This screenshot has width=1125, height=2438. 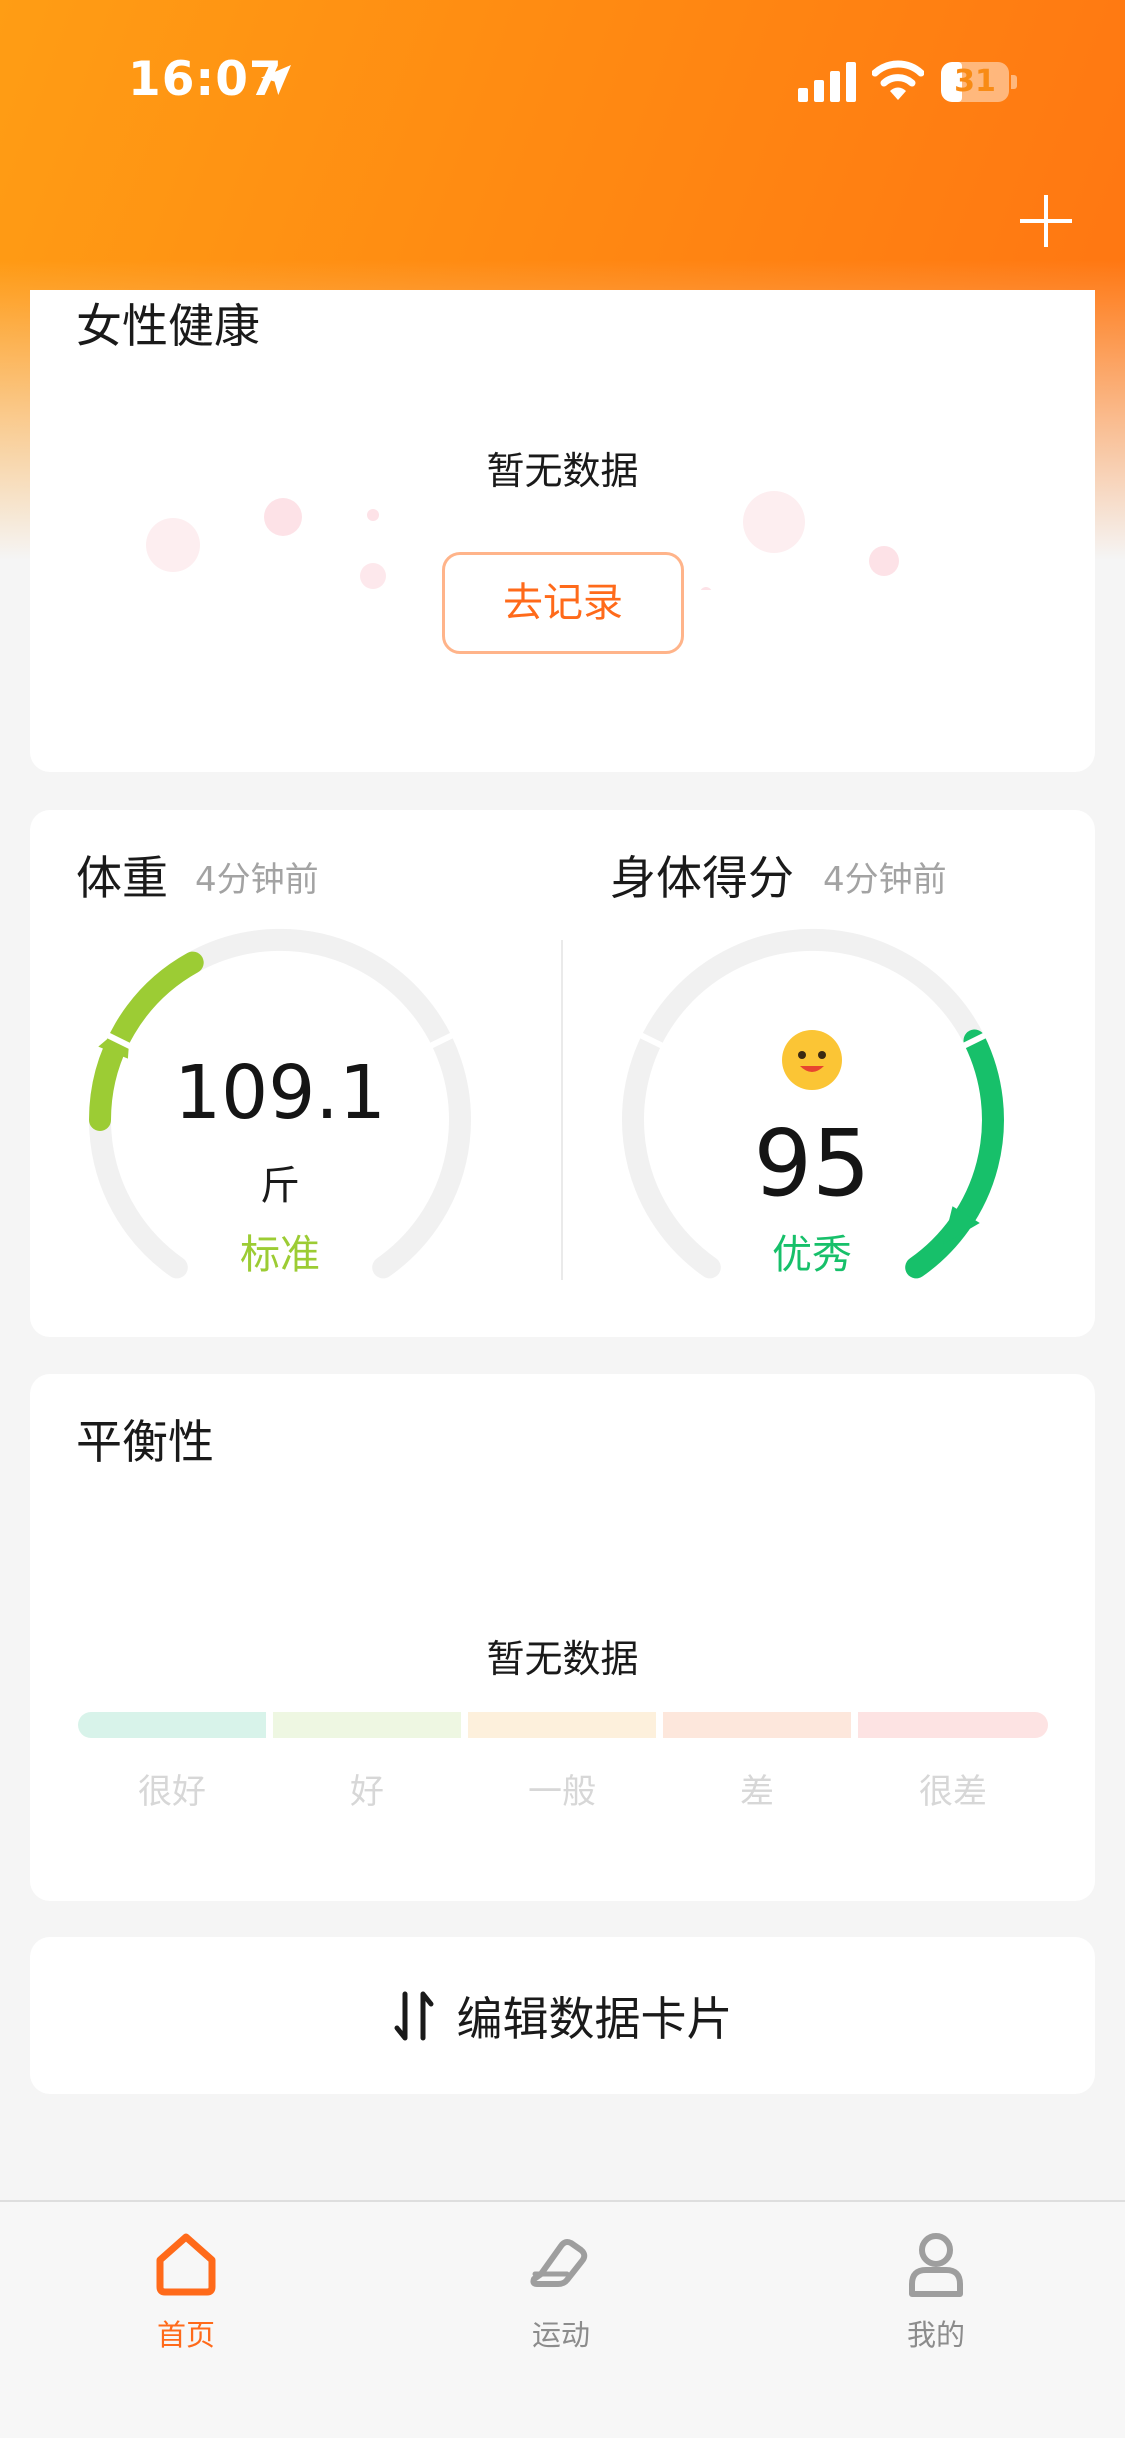 I want to click on weight-unit: 斤, so click(x=280, y=1186).